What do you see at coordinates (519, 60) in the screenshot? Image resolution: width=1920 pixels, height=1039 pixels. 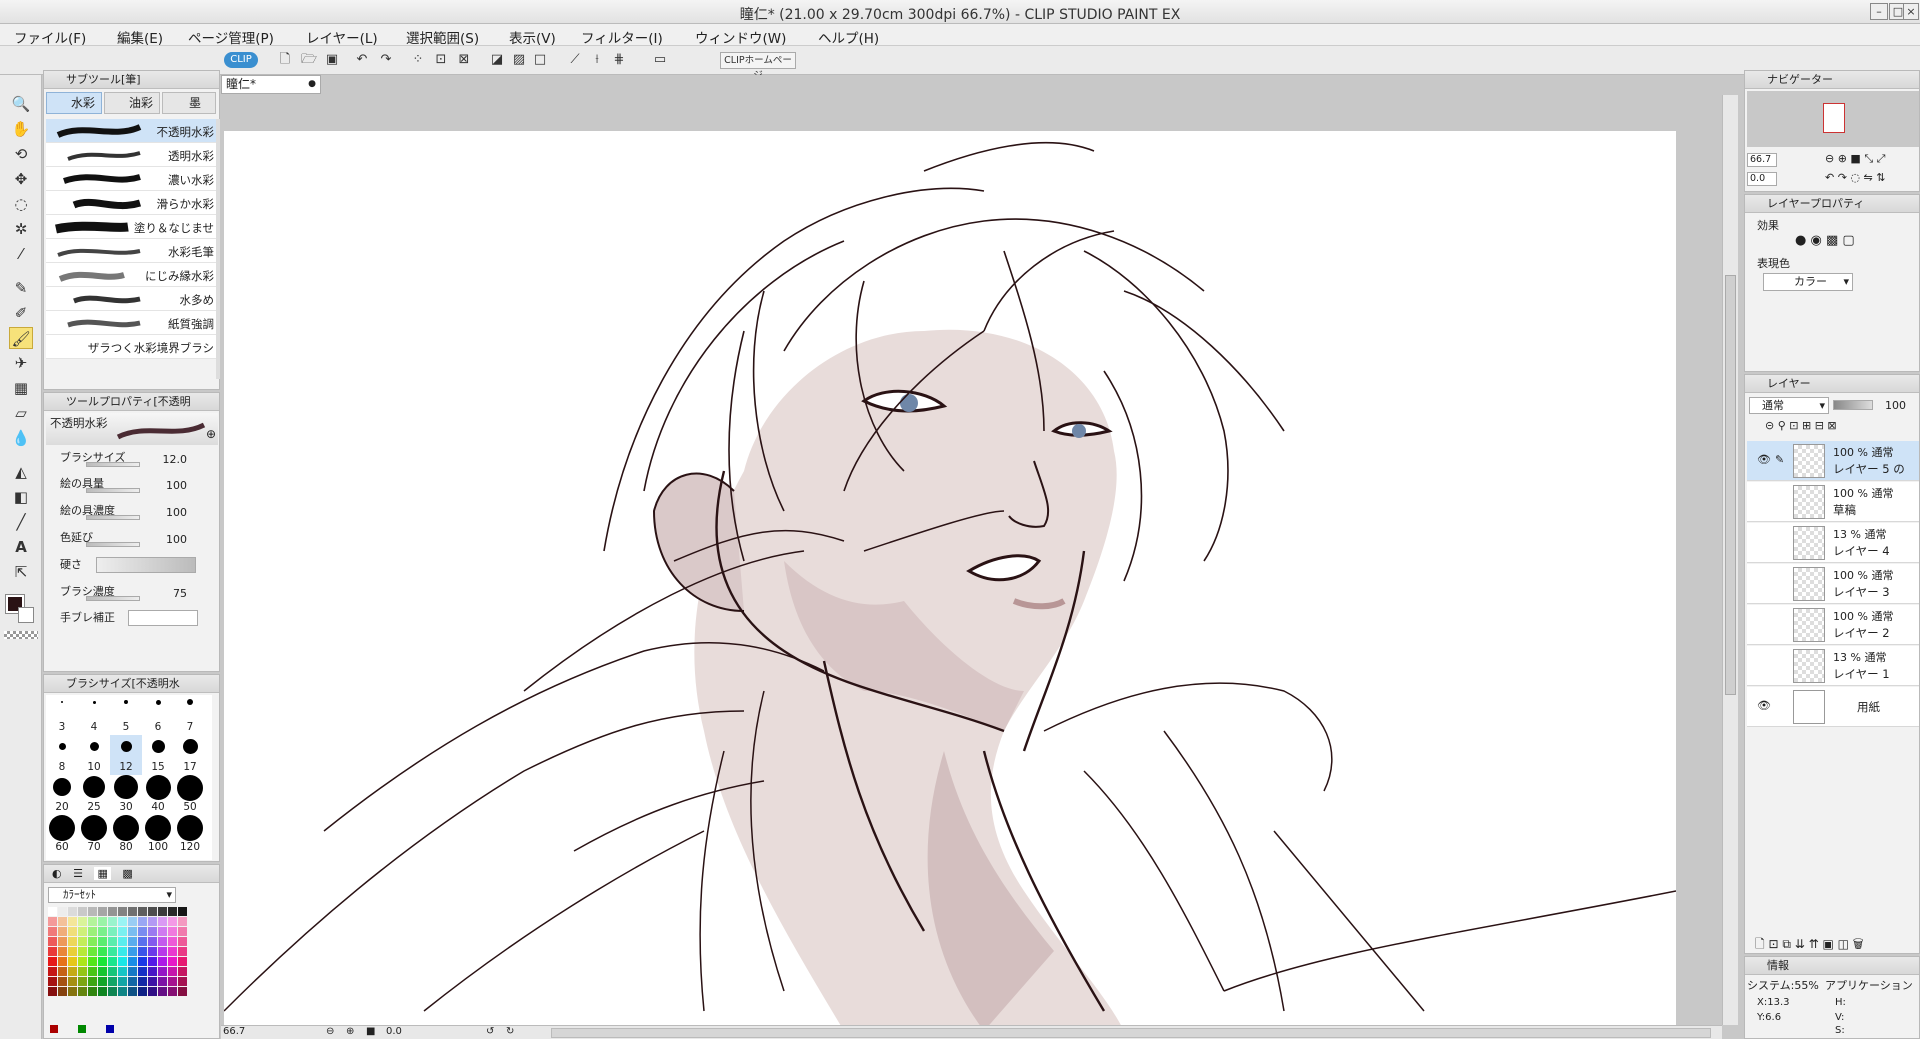 I see `clear-icon: ▨` at bounding box center [519, 60].